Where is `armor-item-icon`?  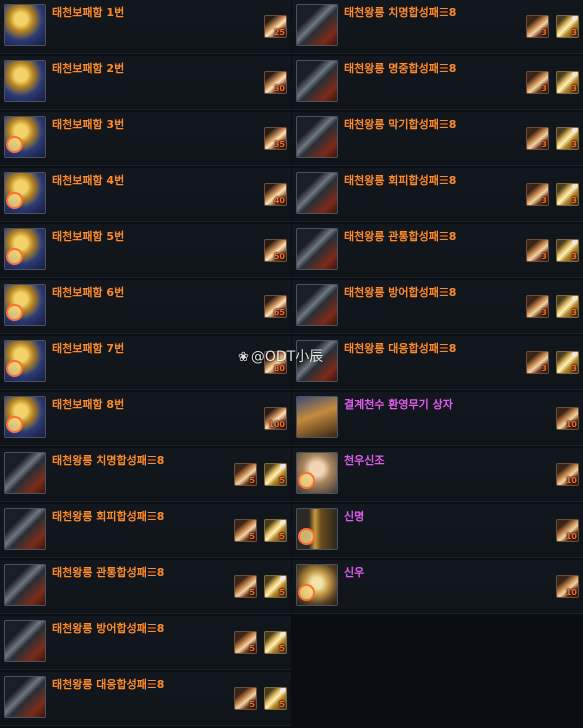
armor-item-icon is located at coordinates (317, 473).